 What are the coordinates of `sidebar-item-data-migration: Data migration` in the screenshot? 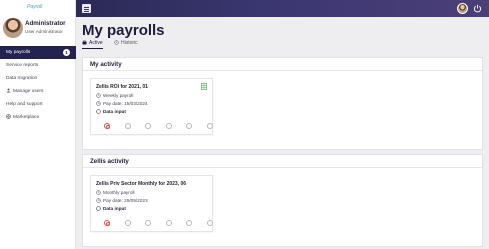 It's located at (38, 78).